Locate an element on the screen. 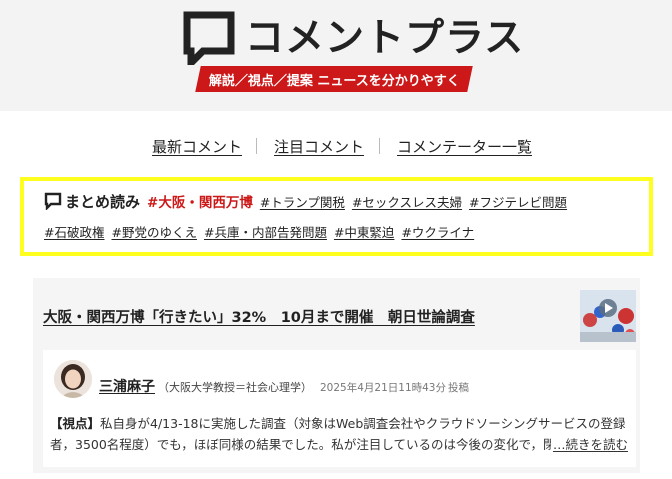 The image size is (672, 479). avatar is located at coordinates (73, 379).